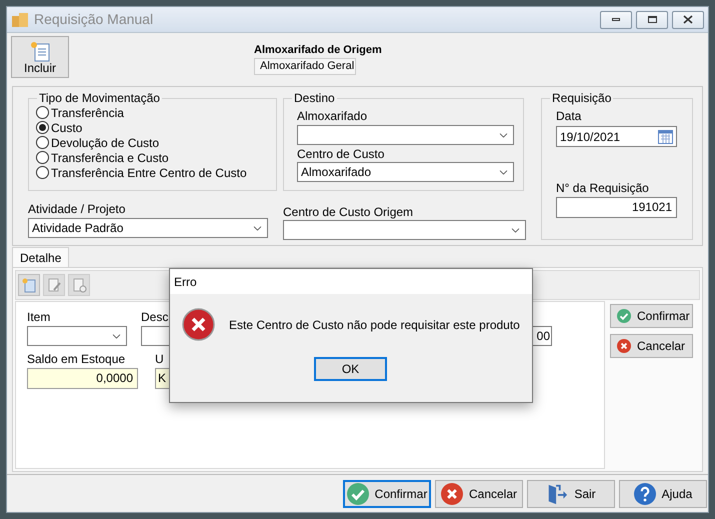 This screenshot has height=519, width=715. I want to click on group-title: Requisição, so click(582, 98).